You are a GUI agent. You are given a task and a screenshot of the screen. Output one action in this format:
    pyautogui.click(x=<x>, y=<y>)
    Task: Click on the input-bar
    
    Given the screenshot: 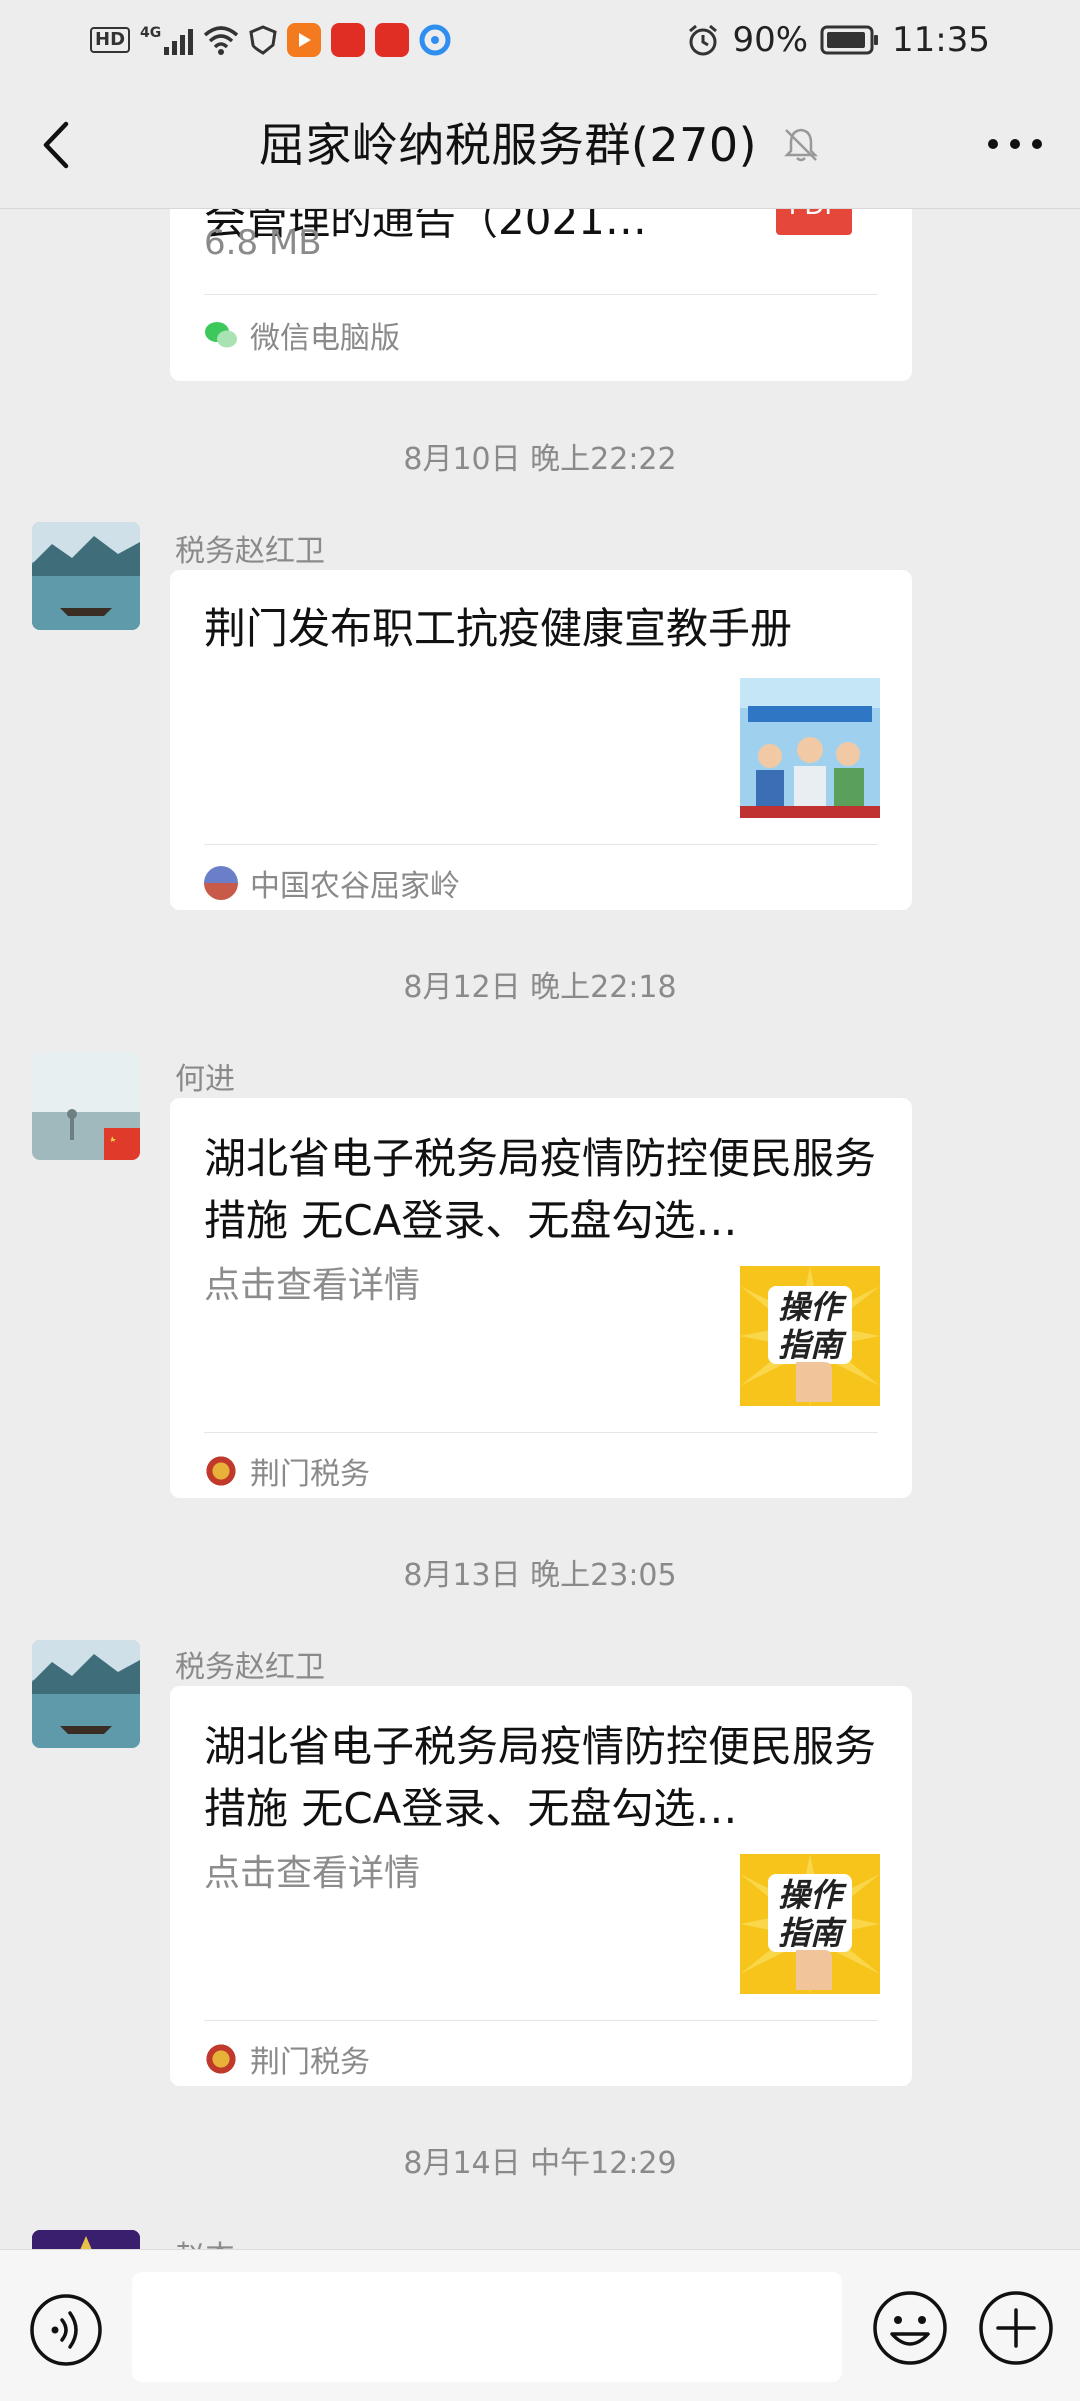 What is the action you would take?
    pyautogui.click(x=540, y=2325)
    